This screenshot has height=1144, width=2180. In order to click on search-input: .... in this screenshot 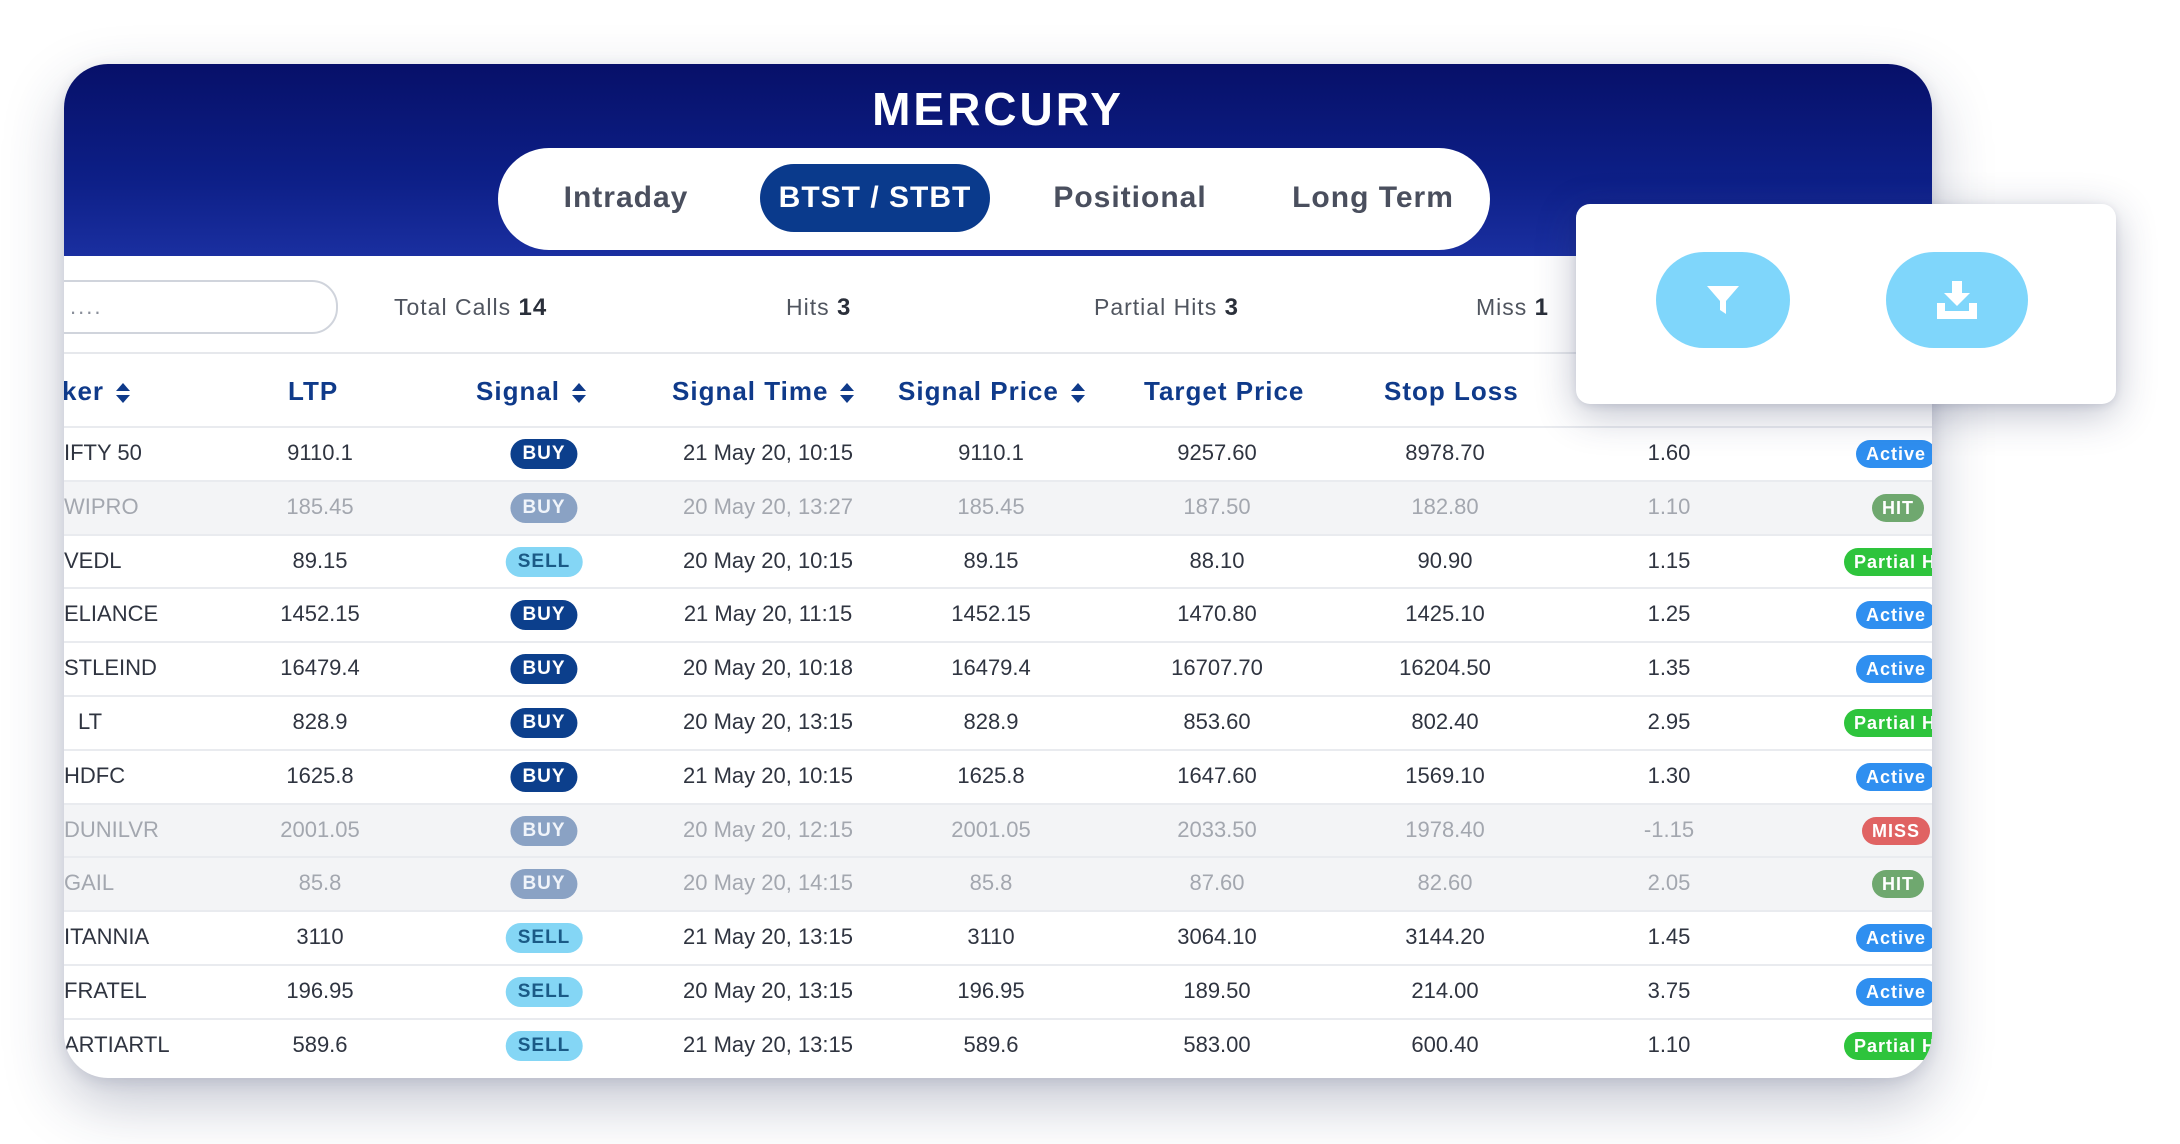, I will do `click(201, 307)`.